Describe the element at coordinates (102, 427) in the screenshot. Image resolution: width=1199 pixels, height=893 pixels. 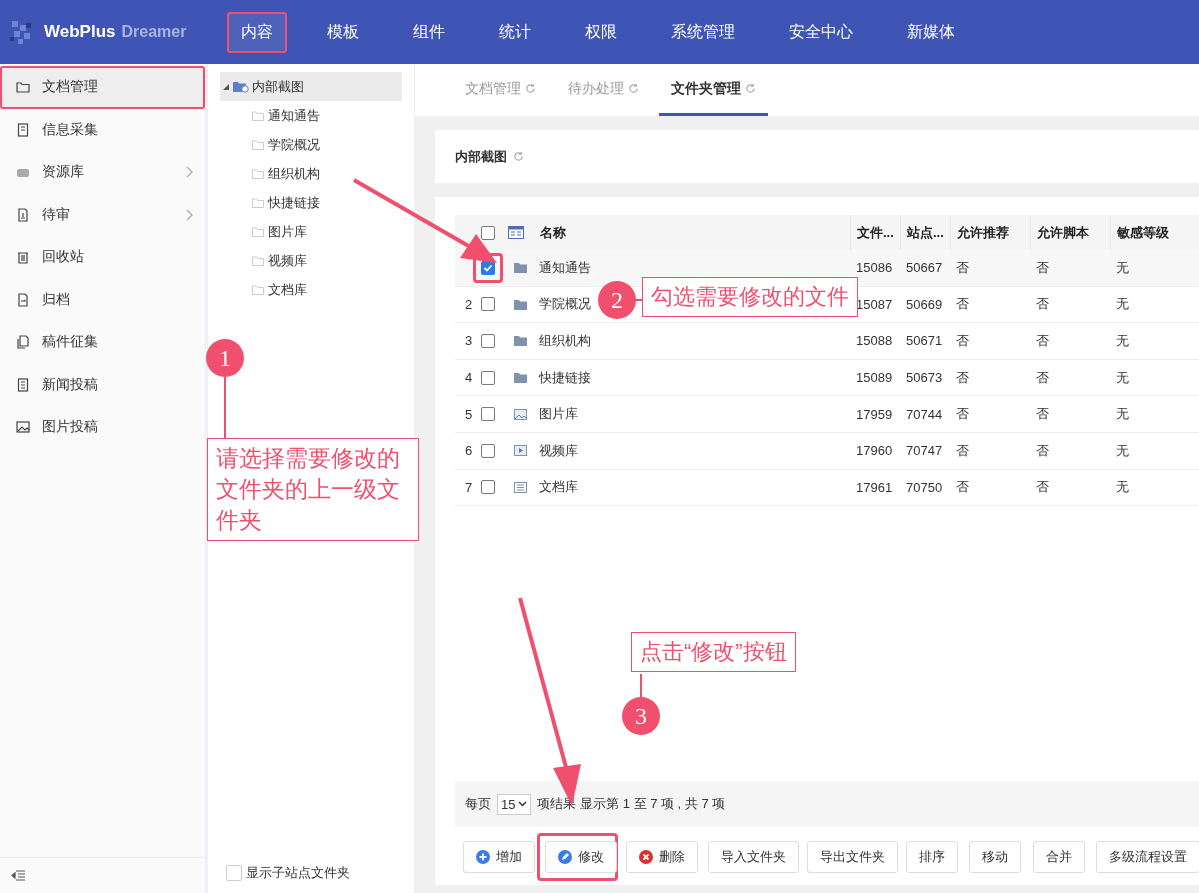
I see `sidebar-item: 图片投稿` at that location.